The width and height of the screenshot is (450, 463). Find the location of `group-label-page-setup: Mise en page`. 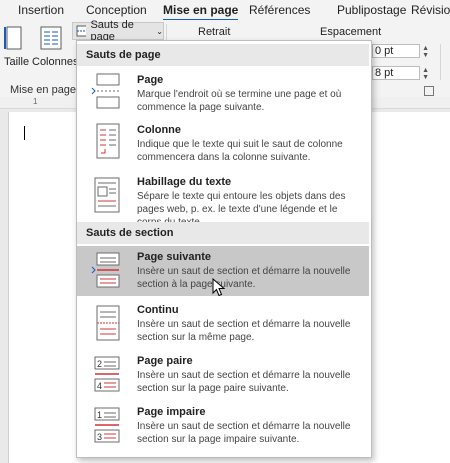

group-label-page-setup: Mise en page is located at coordinates (43, 90).